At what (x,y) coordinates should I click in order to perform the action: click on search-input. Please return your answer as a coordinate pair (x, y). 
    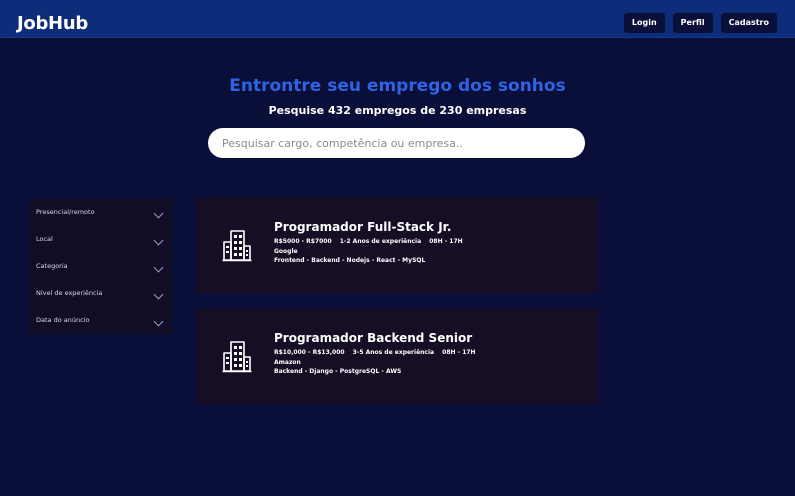
    Looking at the image, I should click on (396, 143).